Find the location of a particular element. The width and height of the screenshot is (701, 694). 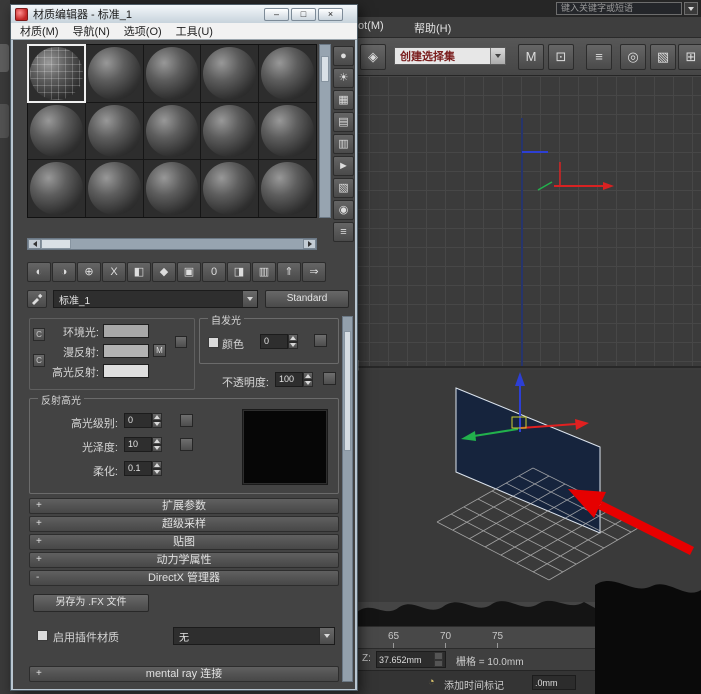

options-icon: ▧ is located at coordinates (343, 188).